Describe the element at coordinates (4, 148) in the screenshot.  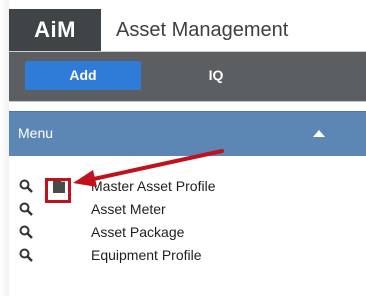
I see `frame-edge` at that location.